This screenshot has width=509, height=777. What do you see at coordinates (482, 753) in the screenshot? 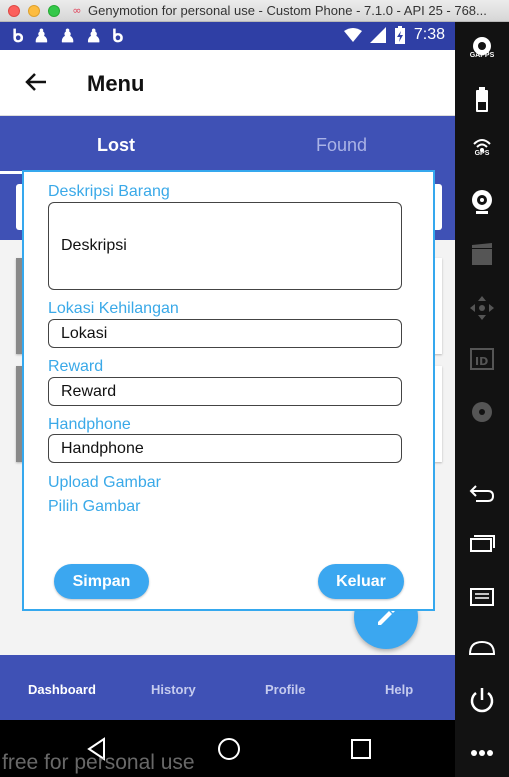
I see `more-icon` at bounding box center [482, 753].